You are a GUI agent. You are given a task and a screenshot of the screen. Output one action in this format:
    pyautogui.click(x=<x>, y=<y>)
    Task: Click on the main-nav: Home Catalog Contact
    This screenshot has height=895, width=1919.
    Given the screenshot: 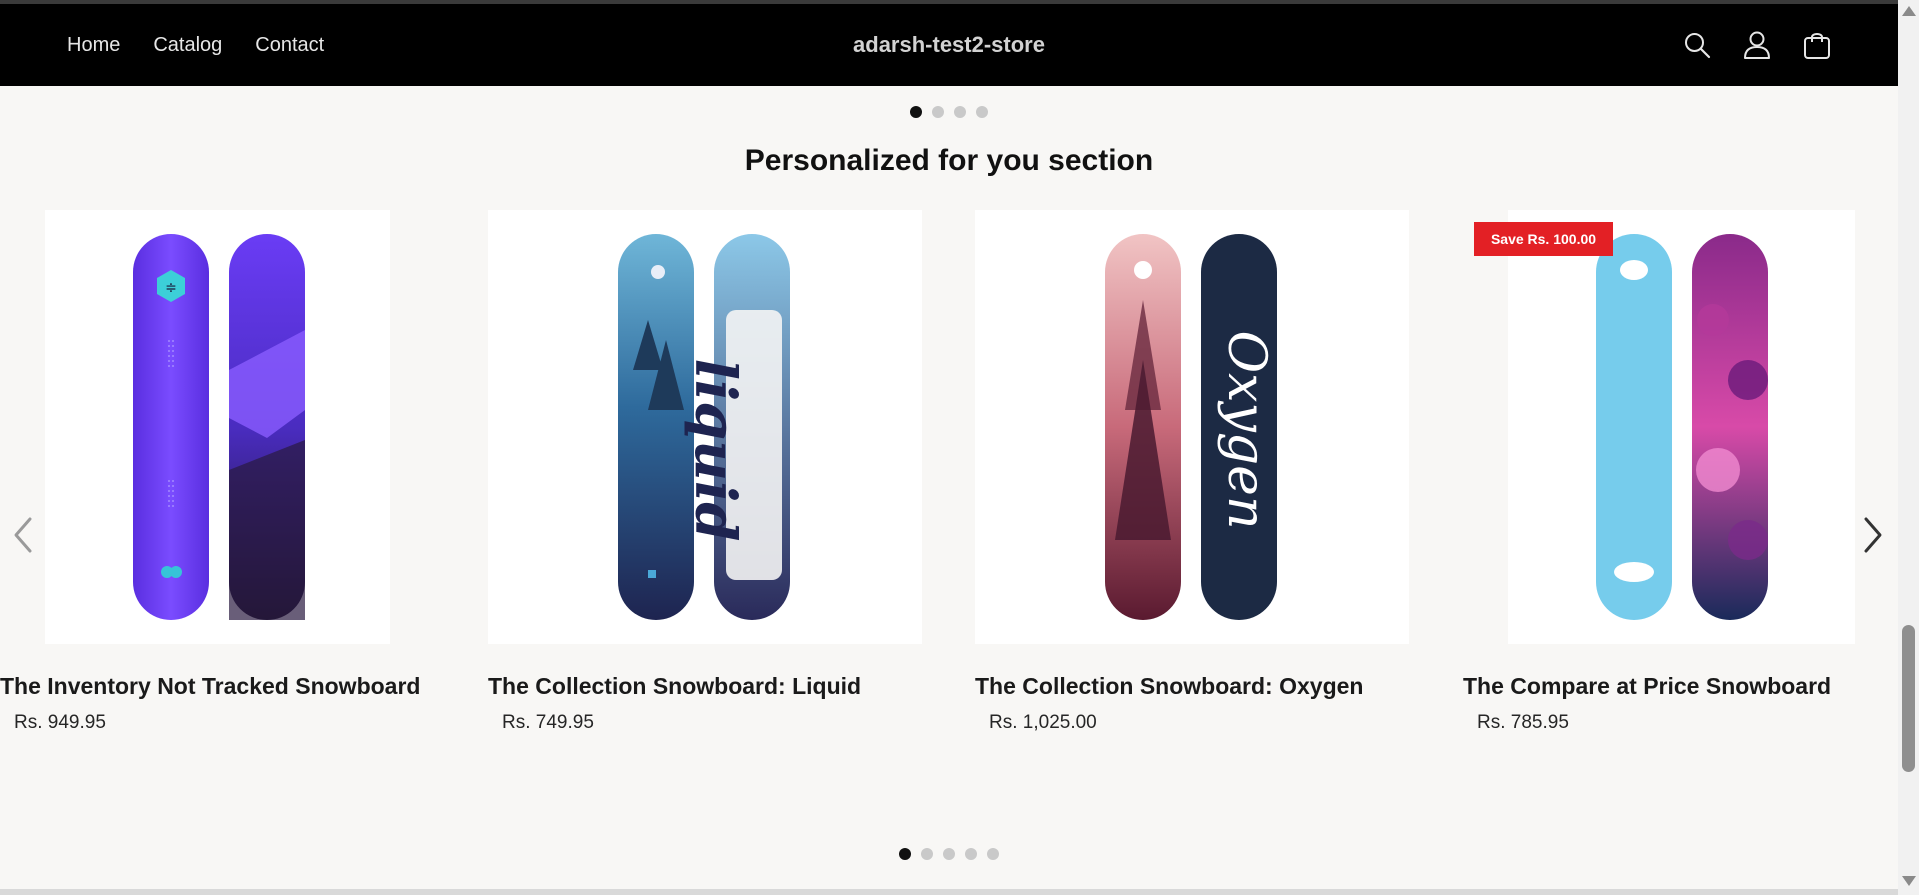 What is the action you would take?
    pyautogui.click(x=212, y=45)
    